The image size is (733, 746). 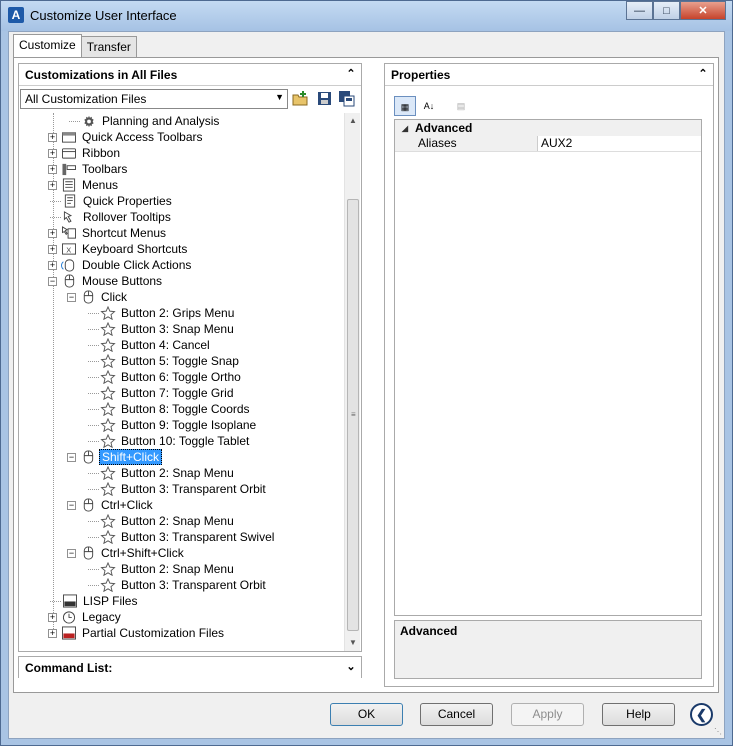 What do you see at coordinates (429, 106) in the screenshot?
I see `sort-alphabetical-icon: A↓` at bounding box center [429, 106].